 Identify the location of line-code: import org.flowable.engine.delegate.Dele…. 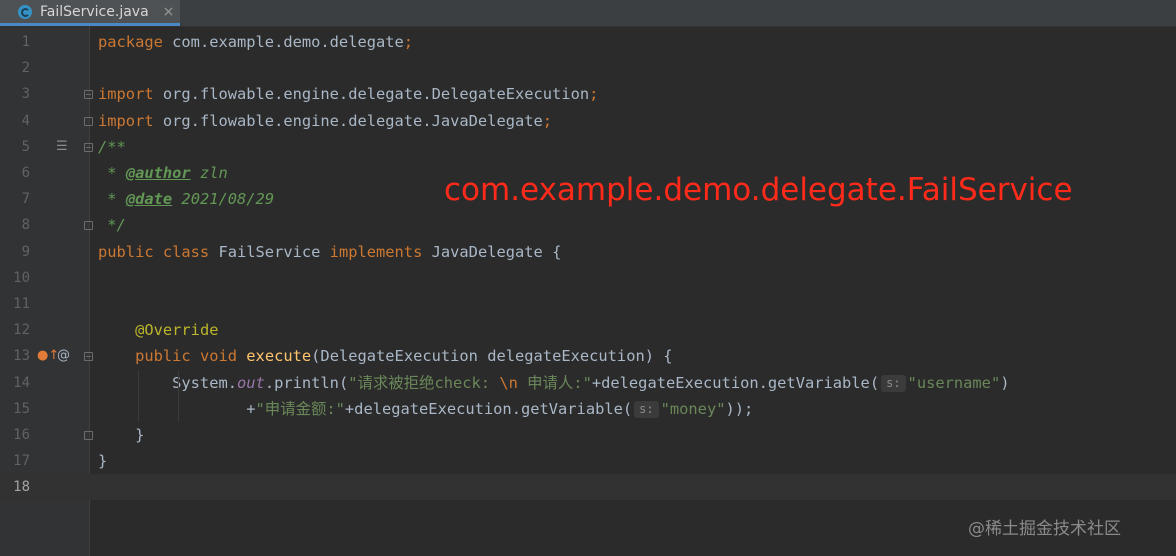
(348, 94).